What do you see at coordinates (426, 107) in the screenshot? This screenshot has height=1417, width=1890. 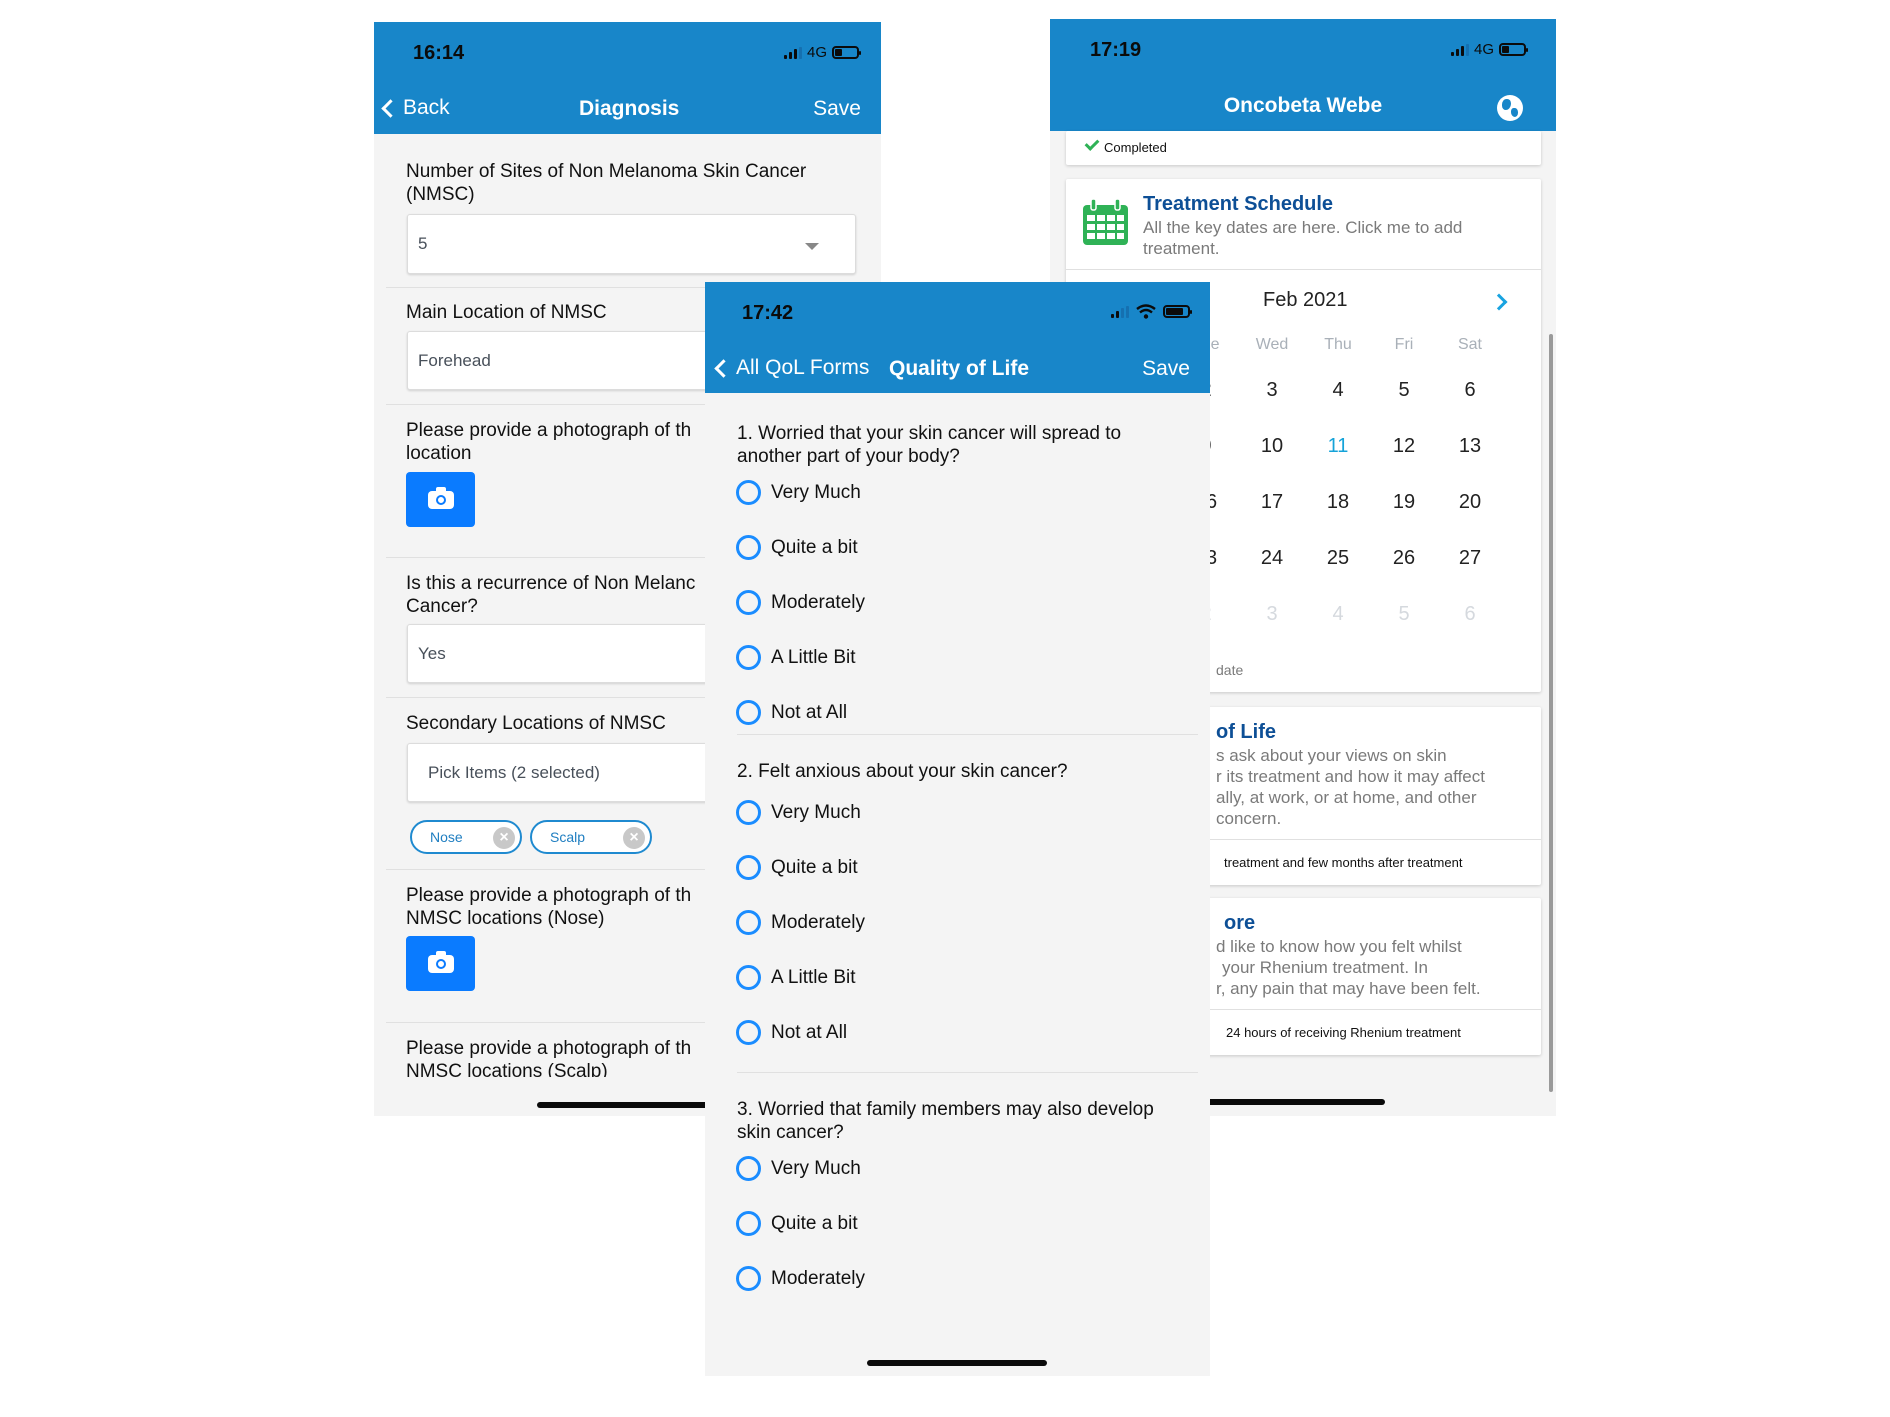 I see `back-label: Back` at bounding box center [426, 107].